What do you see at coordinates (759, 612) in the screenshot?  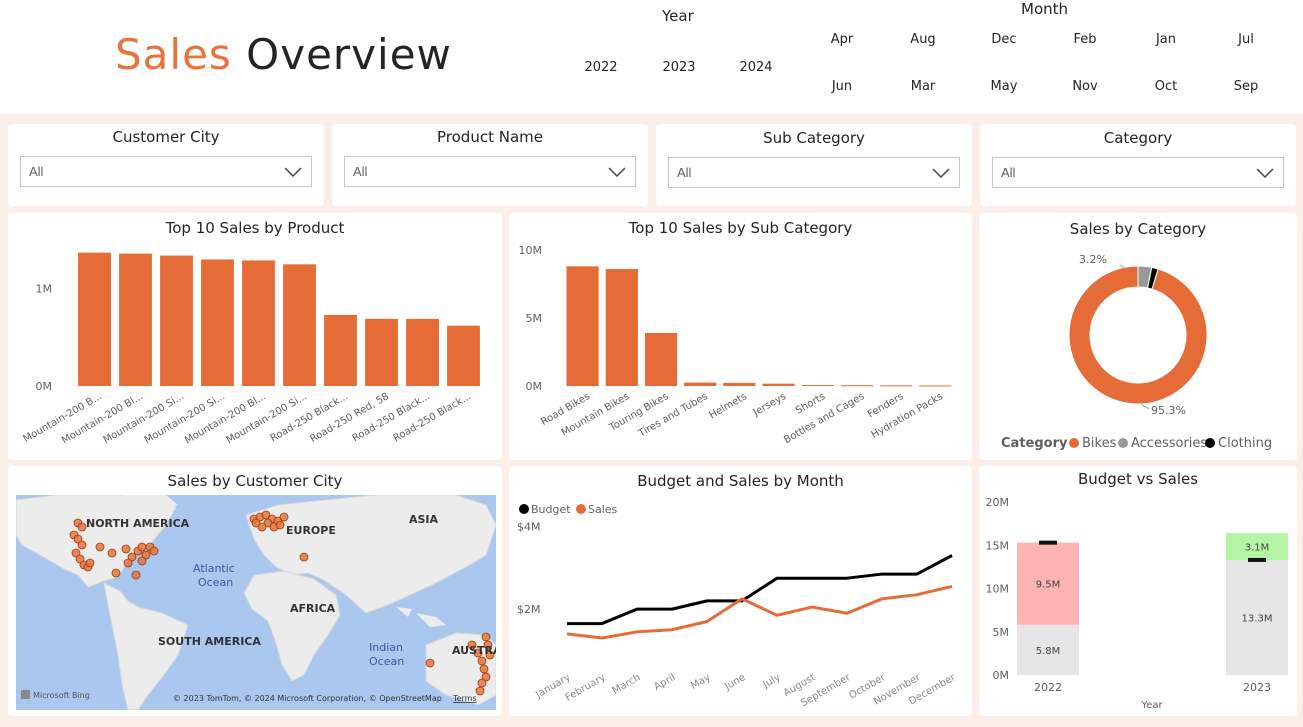 I see `line-series-sales` at bounding box center [759, 612].